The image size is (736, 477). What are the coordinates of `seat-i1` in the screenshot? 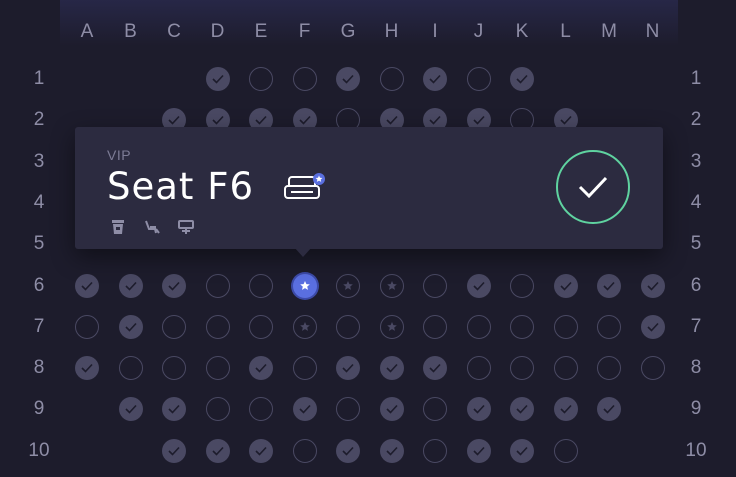 It's located at (435, 79).